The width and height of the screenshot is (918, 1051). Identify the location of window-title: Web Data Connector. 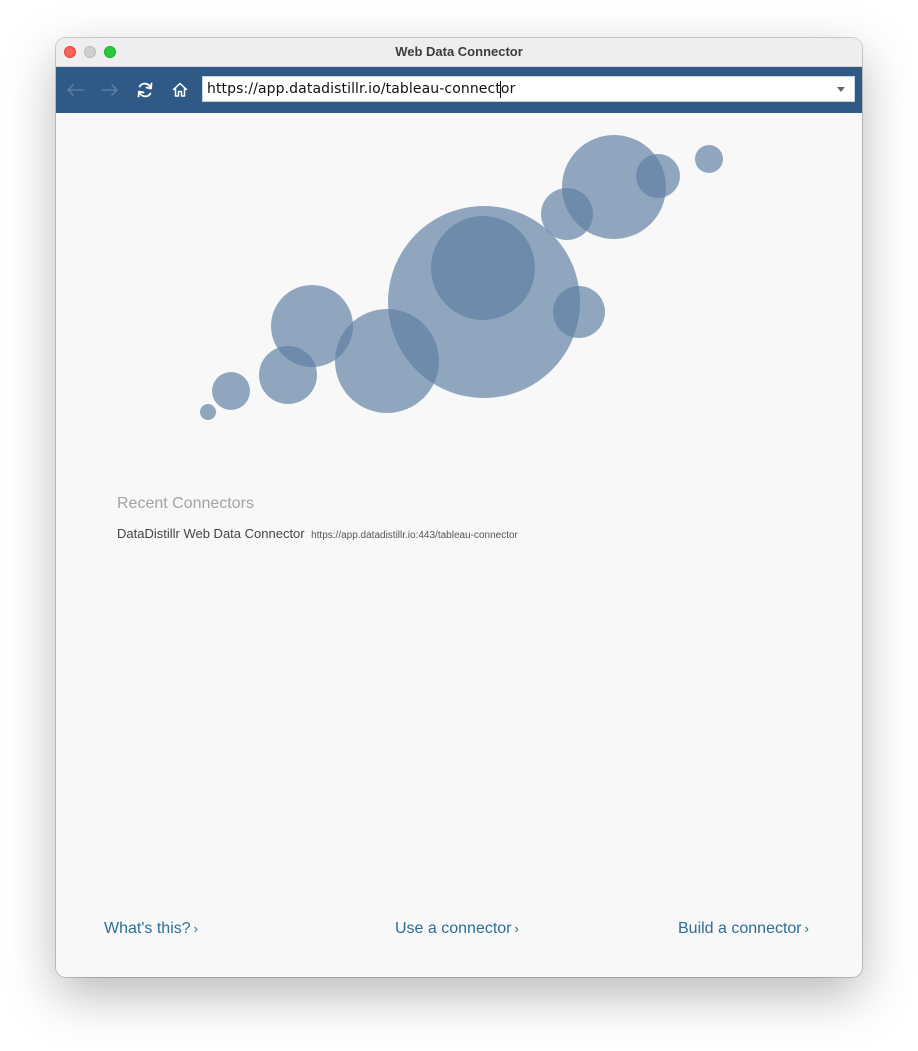
(459, 51).